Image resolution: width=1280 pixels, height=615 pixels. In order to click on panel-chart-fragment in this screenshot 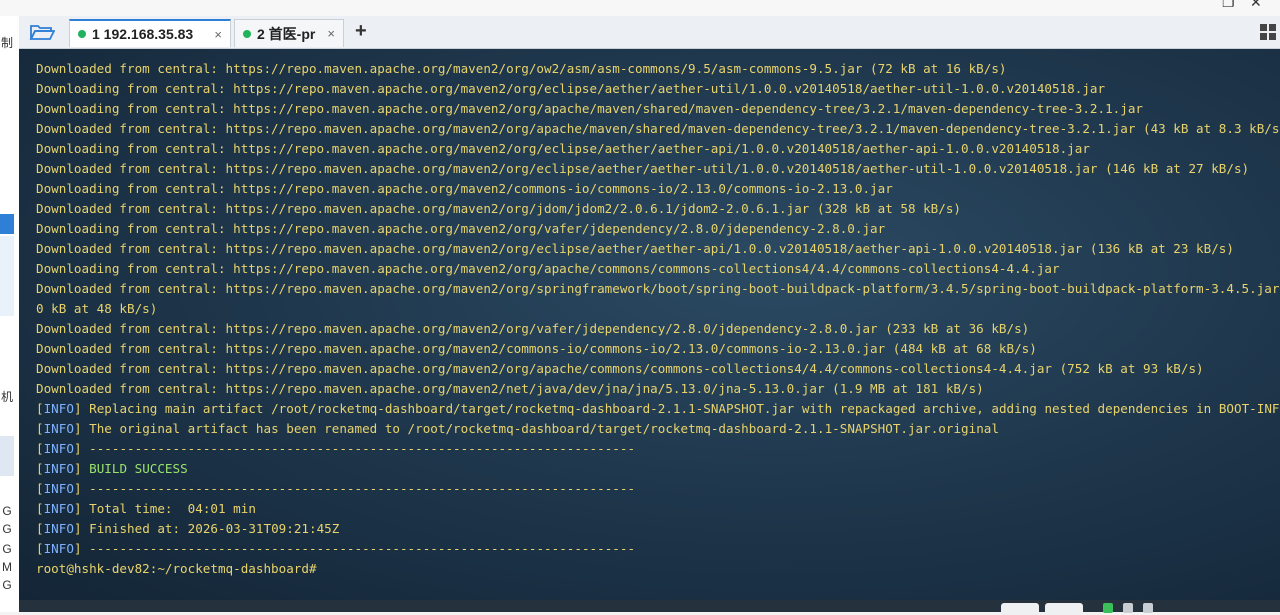, I will do `click(7, 456)`.